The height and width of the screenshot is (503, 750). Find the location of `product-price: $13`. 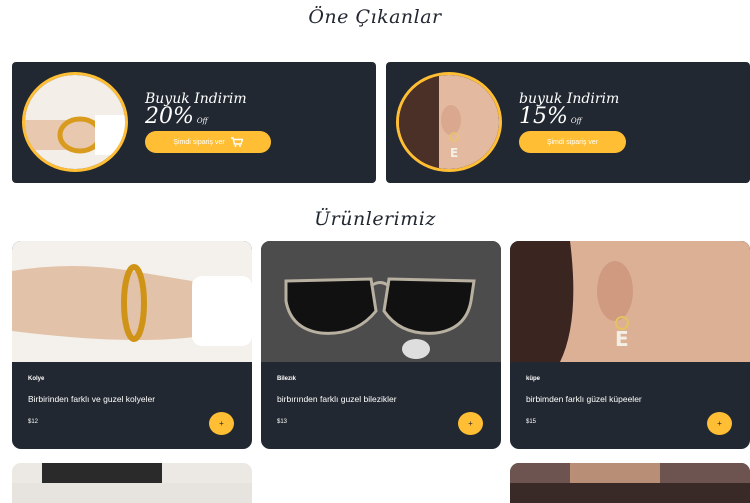

product-price: $13 is located at coordinates (282, 422).